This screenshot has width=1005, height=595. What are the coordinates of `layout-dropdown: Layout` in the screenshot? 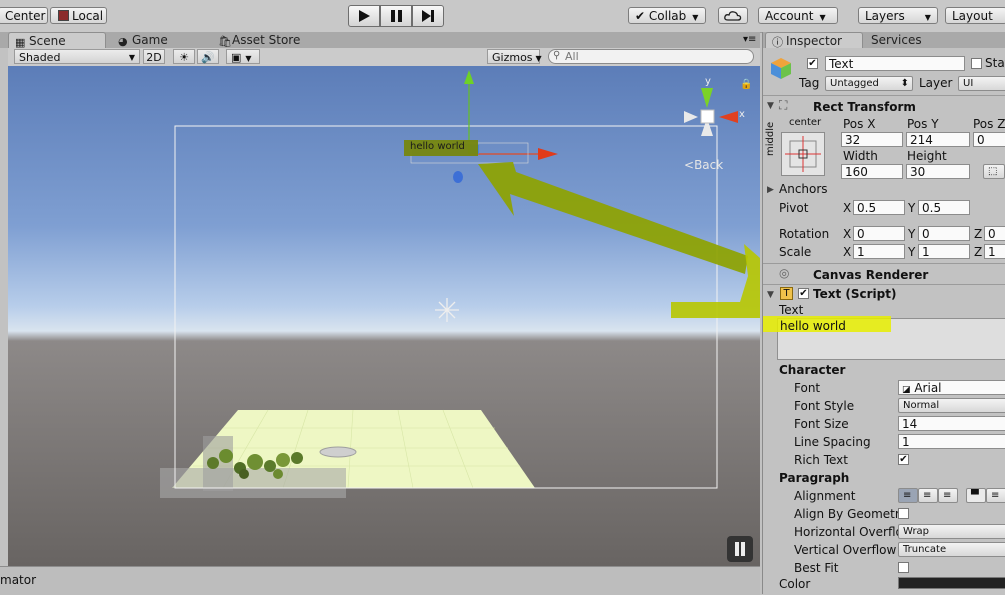 It's located at (975, 15).